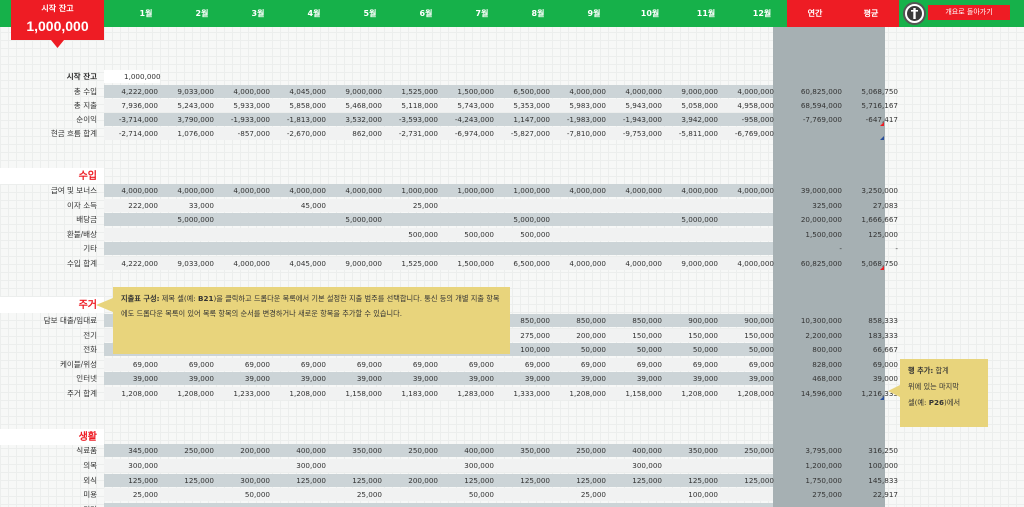 This screenshot has height=507, width=1024. Describe the element at coordinates (579, 105) in the screenshot. I see `month-cell: 5,983,000` at that location.